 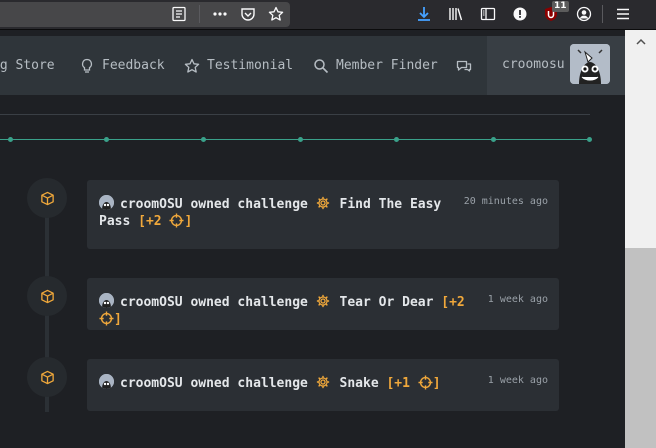 I want to click on avatar, so click(x=590, y=64).